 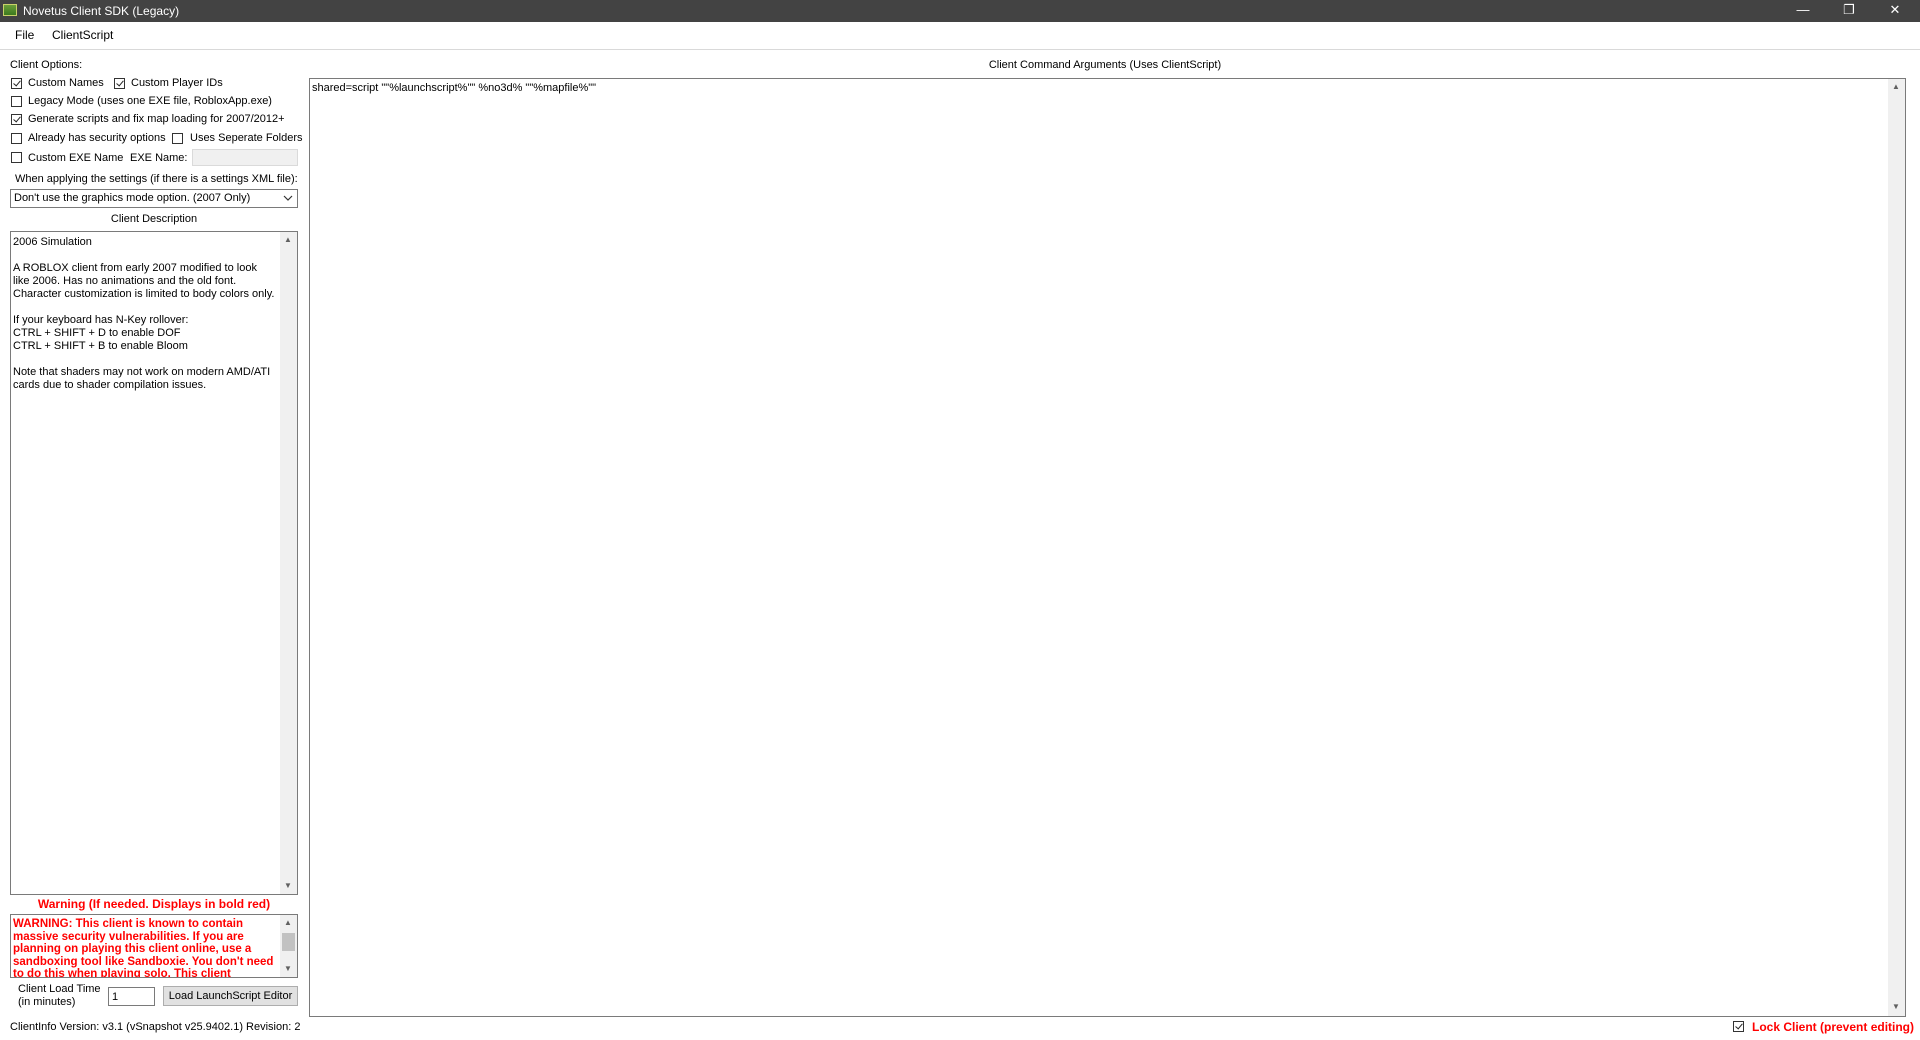 What do you see at coordinates (59, 989) in the screenshot?
I see `load-time-label: Client Load Time` at bounding box center [59, 989].